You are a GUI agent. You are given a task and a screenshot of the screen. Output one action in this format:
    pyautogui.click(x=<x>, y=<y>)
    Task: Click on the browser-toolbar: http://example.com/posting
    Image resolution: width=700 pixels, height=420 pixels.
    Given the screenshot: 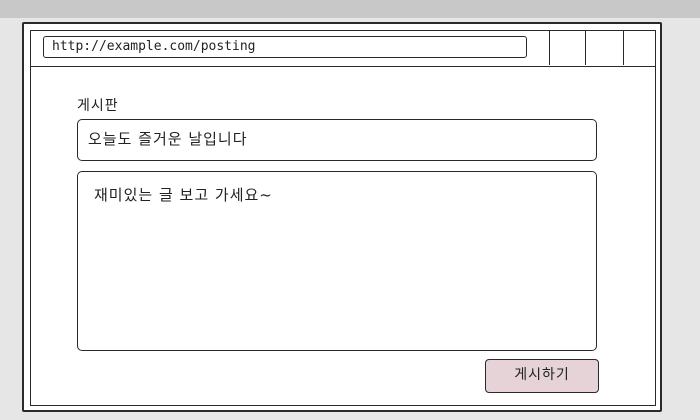 What is the action you would take?
    pyautogui.click(x=343, y=49)
    